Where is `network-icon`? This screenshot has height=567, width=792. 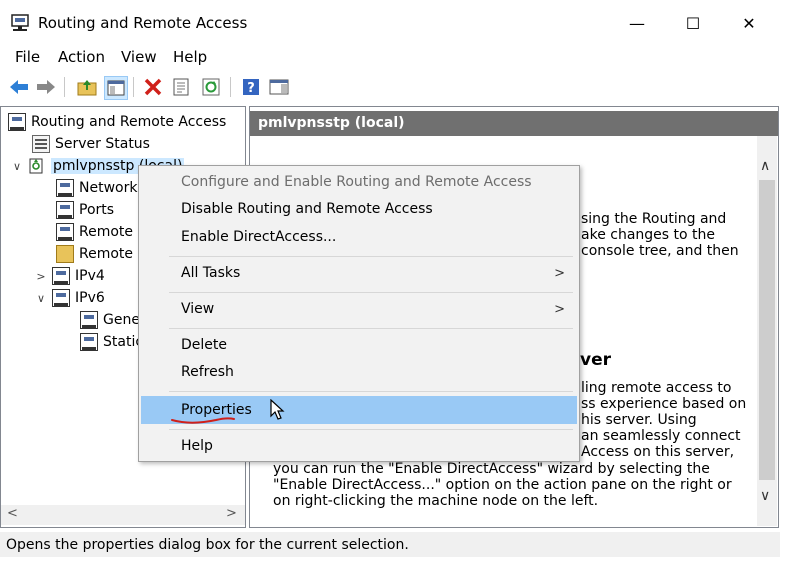 network-icon is located at coordinates (65, 188).